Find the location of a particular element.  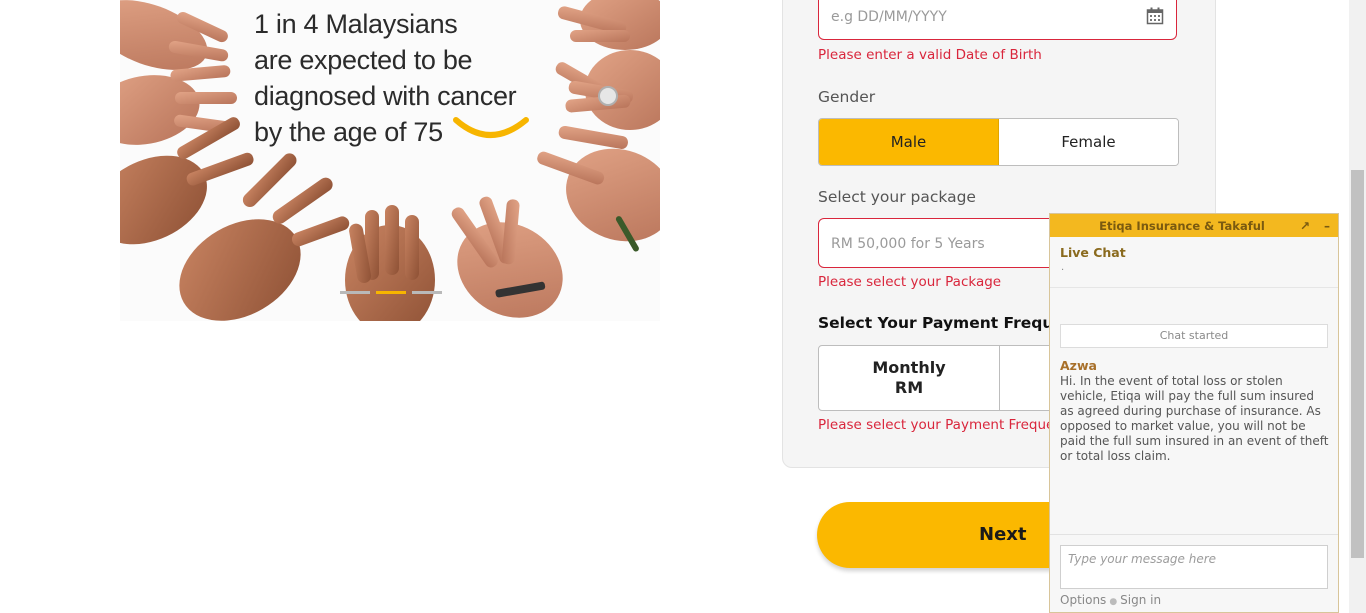

scrollbar-thumb is located at coordinates (1357, 364).